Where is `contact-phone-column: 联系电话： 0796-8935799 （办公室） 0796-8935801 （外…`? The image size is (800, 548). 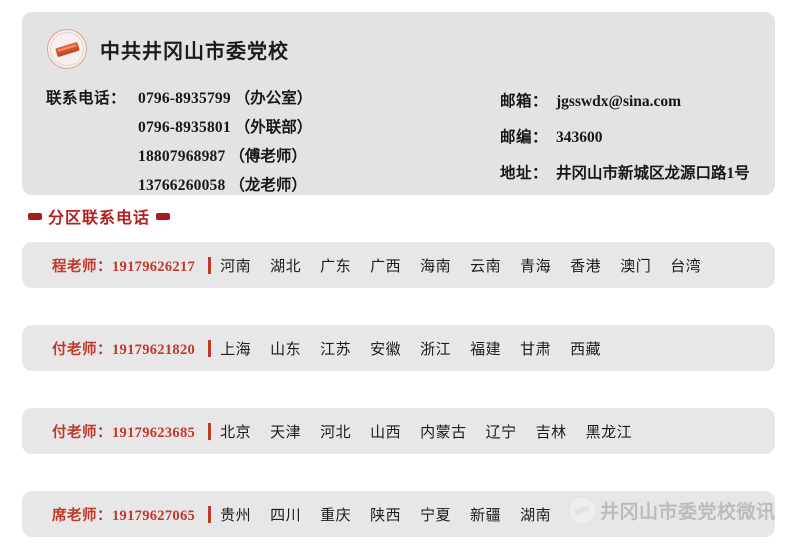 contact-phone-column: 联系电话： 0796-8935799 （办公室） 0796-8935801 （外… is located at coordinates (256, 142).